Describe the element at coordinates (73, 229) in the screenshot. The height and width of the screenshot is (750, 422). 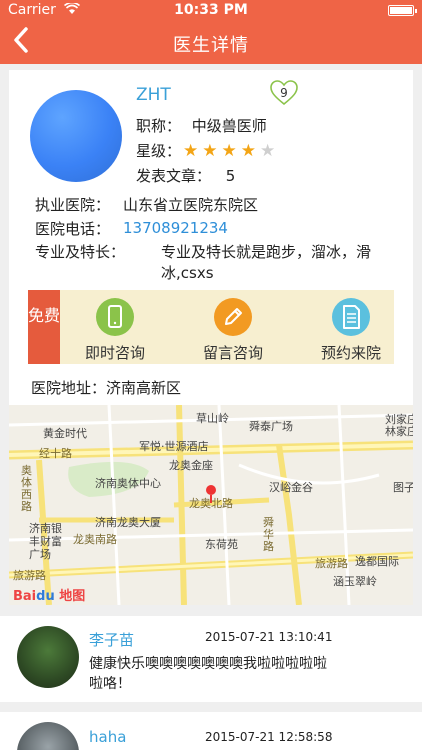
I see `phone-label: 医院电话：` at that location.